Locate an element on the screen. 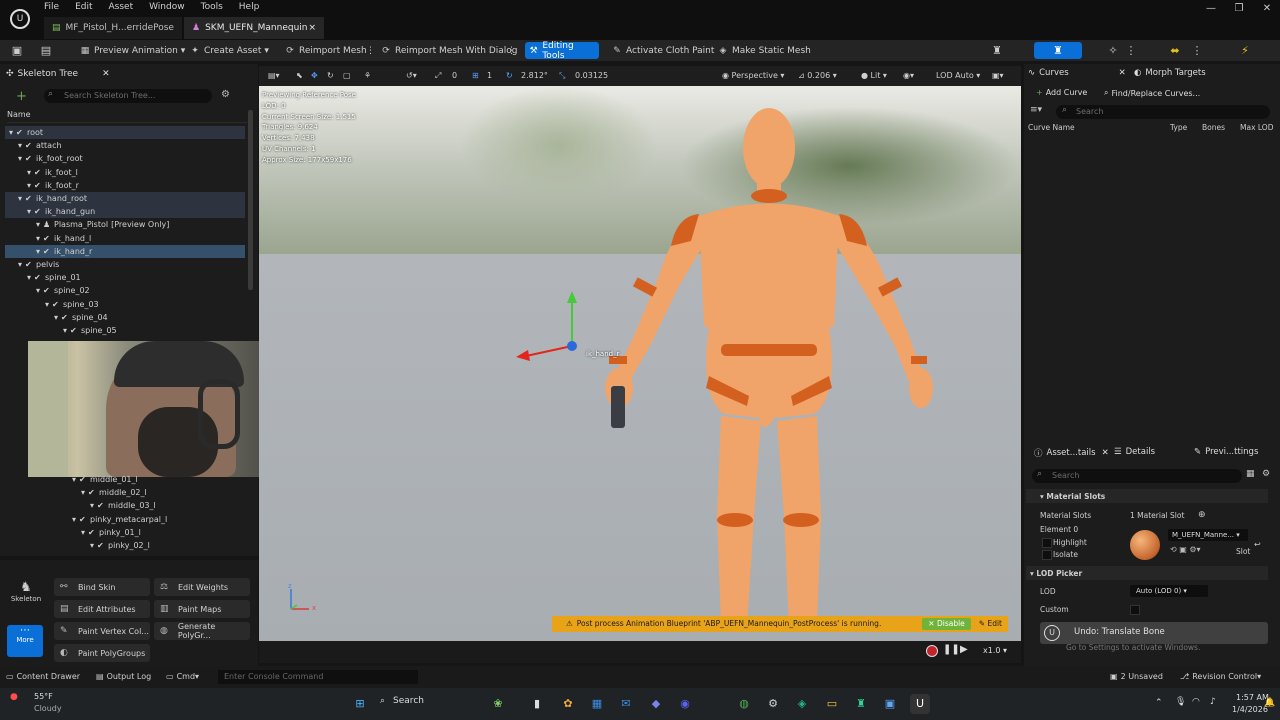 The width and height of the screenshot is (1280, 720). add-icon: + is located at coordinates (21, 96).